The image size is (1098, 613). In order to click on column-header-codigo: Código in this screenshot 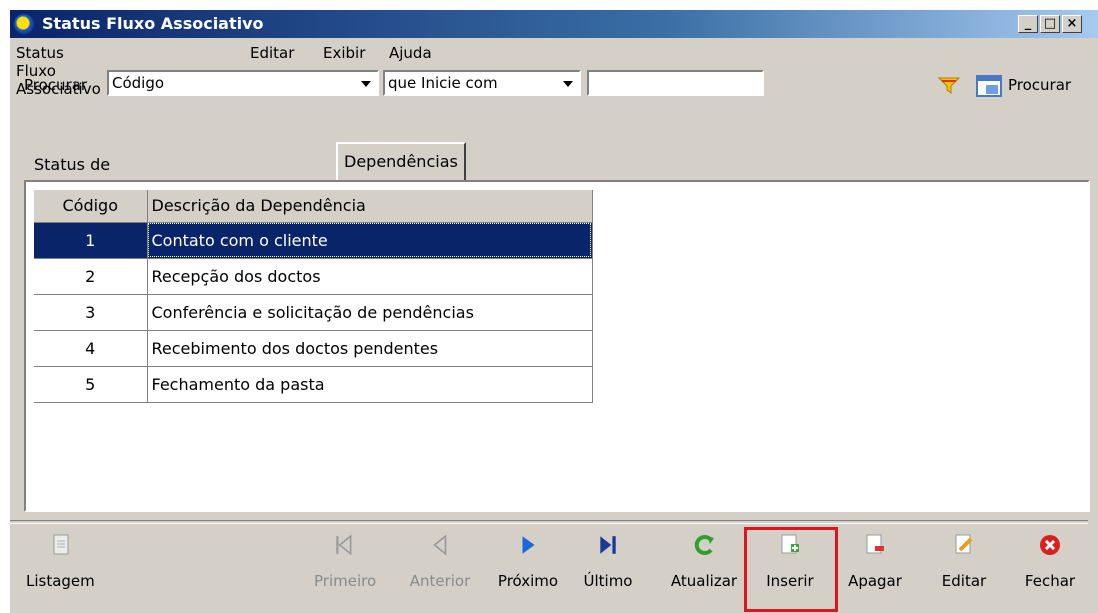, I will do `click(91, 206)`.